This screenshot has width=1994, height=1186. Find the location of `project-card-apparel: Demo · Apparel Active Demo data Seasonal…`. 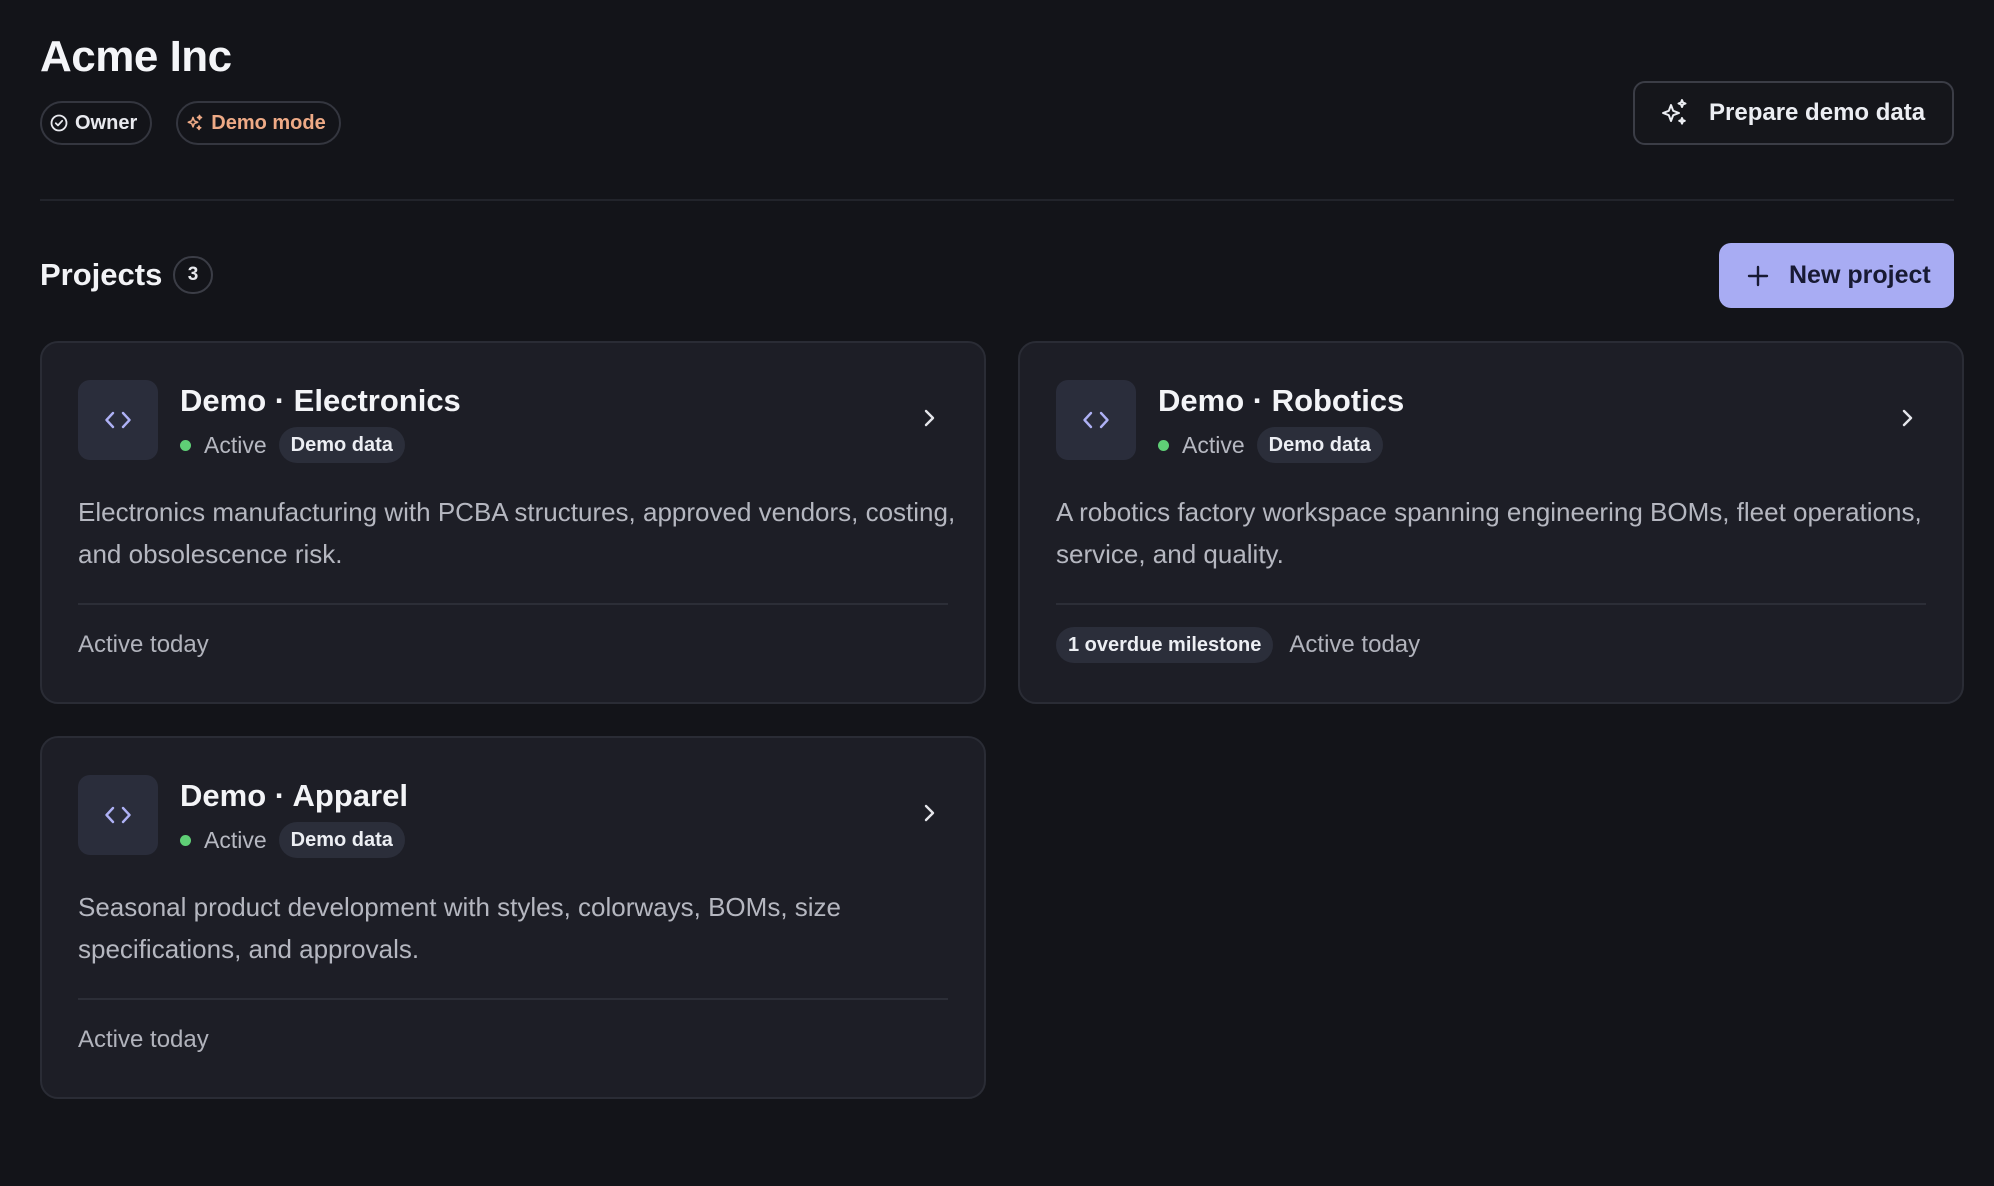

project-card-apparel: Demo · Apparel Active Demo data Seasonal… is located at coordinates (513, 917).